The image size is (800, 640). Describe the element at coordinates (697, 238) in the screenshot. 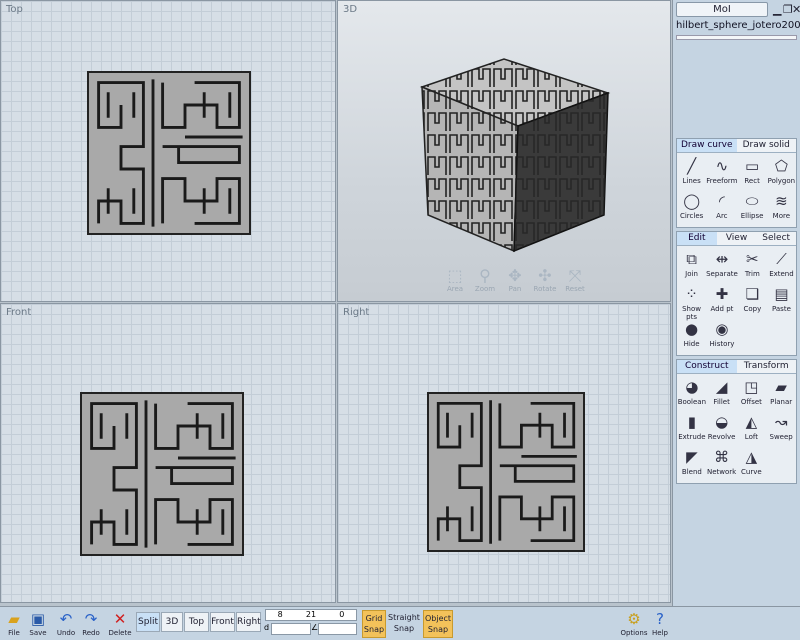

I see `tab-edit: Edit` at that location.